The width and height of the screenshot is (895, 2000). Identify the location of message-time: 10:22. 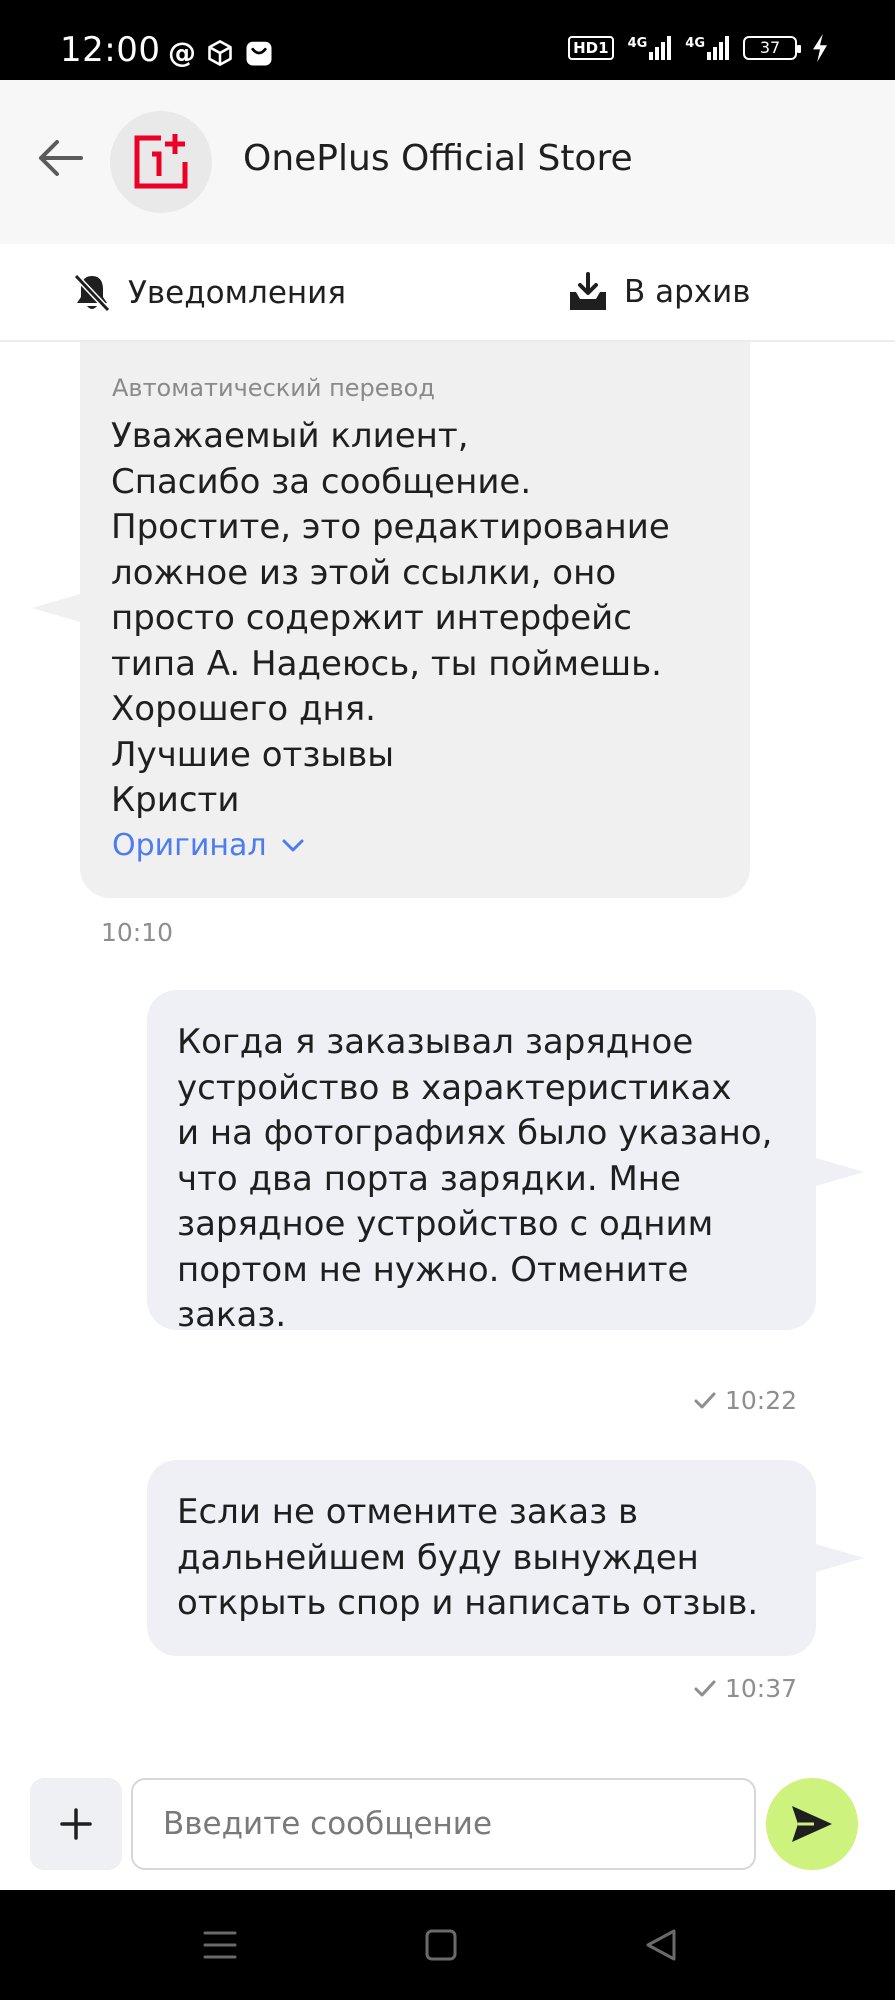
(760, 1400).